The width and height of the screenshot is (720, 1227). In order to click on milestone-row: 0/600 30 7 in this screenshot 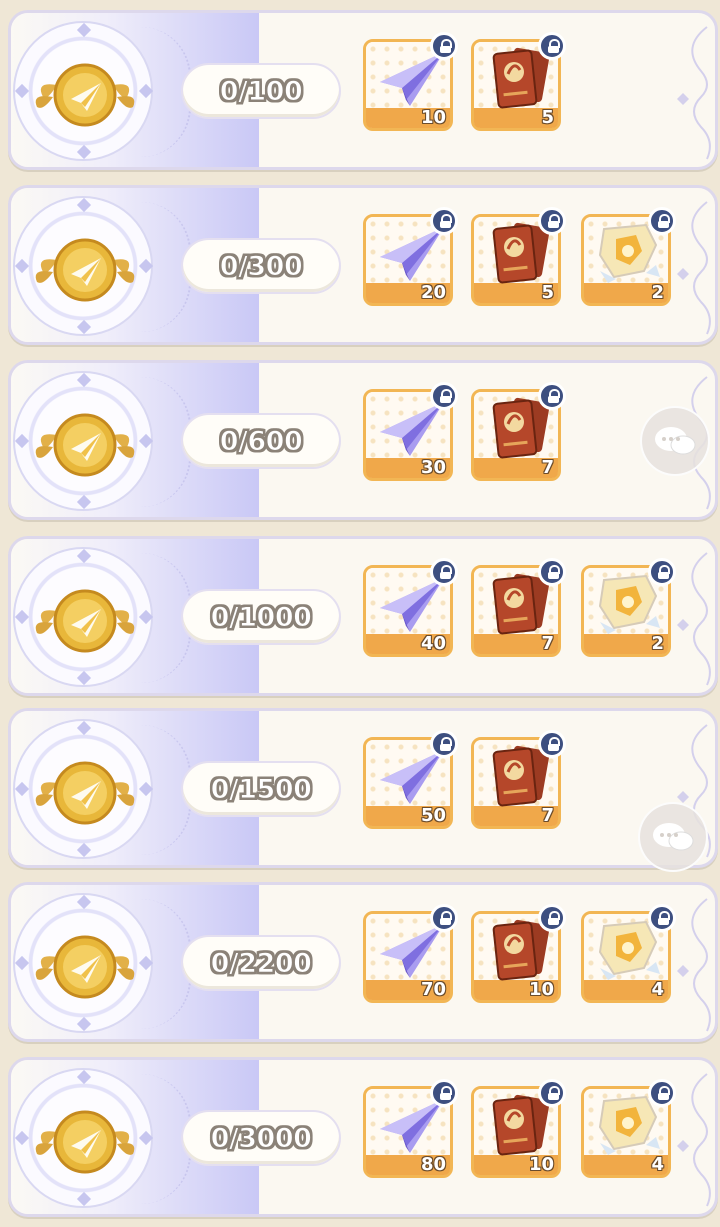, I will do `click(363, 440)`.